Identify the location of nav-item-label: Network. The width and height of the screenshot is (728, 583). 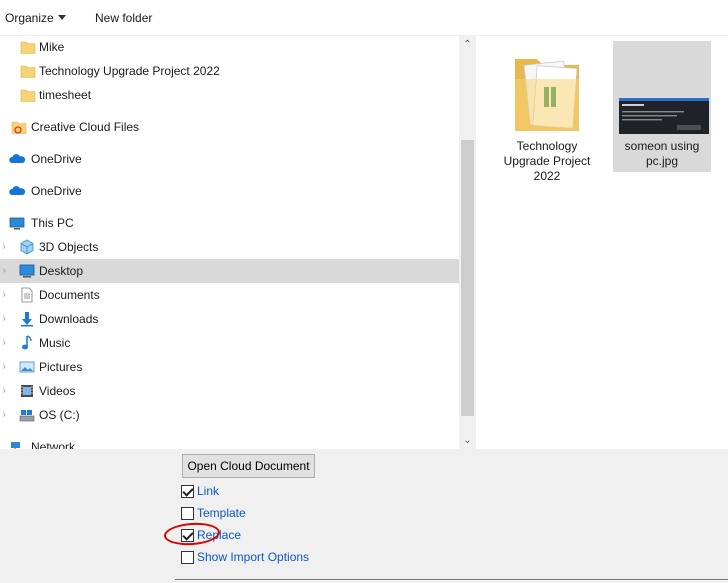
(53, 444).